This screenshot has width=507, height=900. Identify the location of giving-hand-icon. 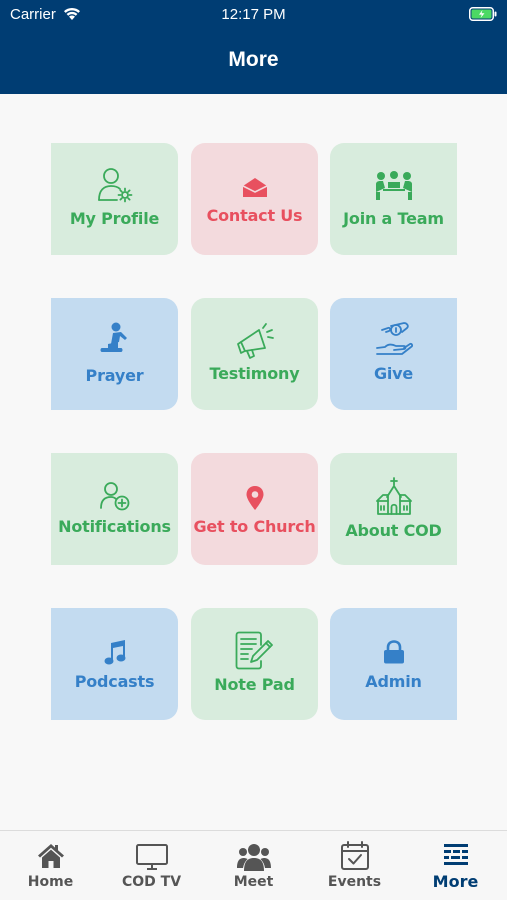
(393, 340).